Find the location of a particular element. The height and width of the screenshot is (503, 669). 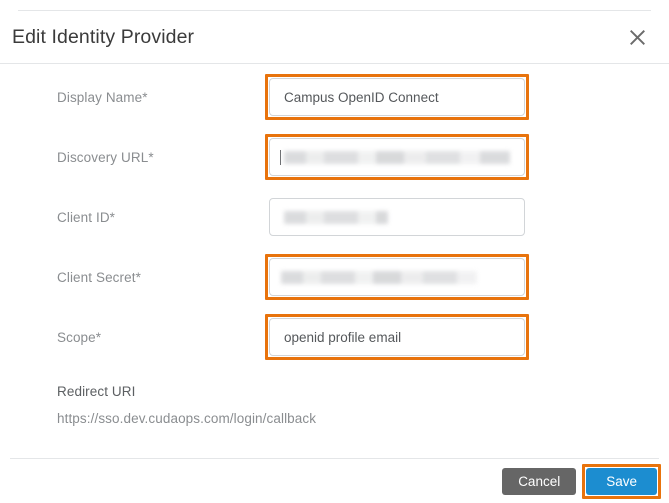

save-button-wrap: Save is located at coordinates (621, 481).